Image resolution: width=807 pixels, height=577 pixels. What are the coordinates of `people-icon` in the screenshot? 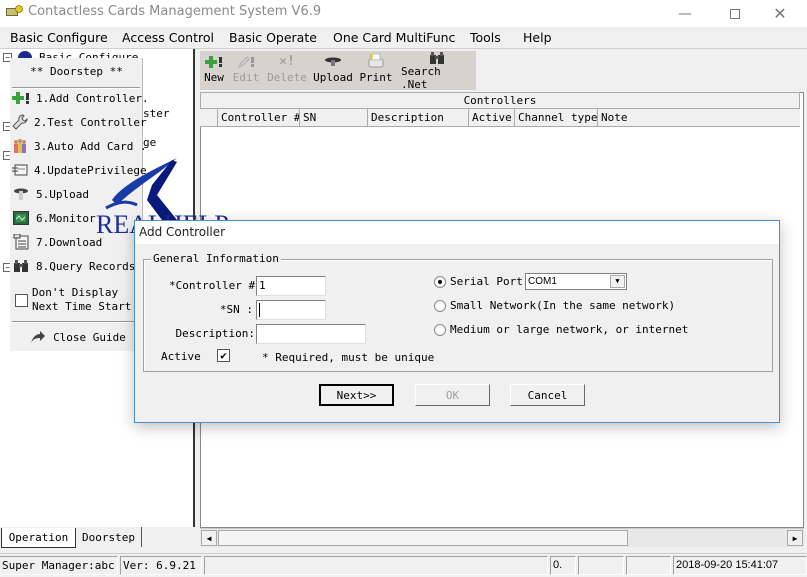 It's located at (20, 146).